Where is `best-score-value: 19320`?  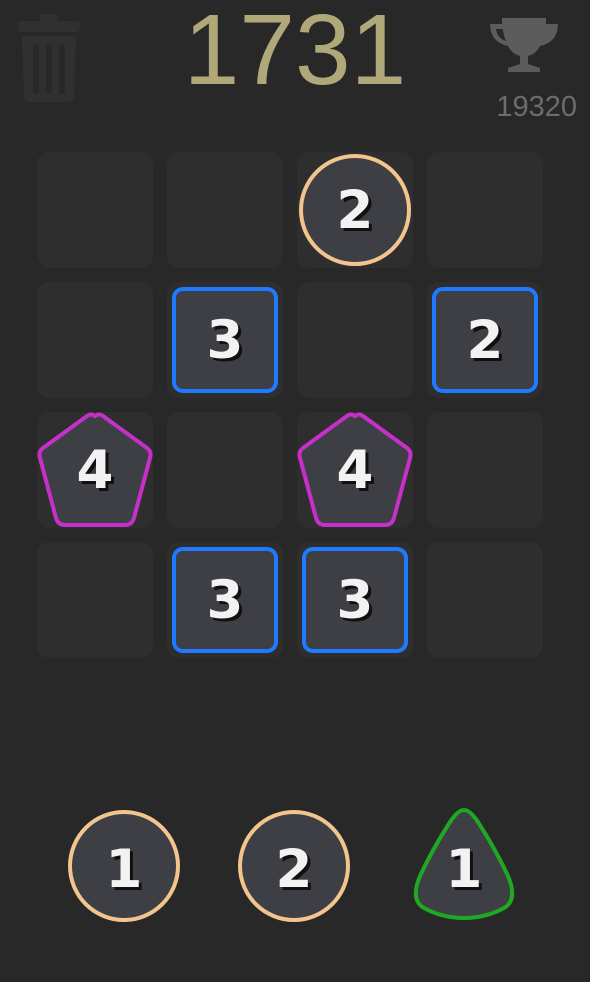 best-score-value: 19320 is located at coordinates (536, 107).